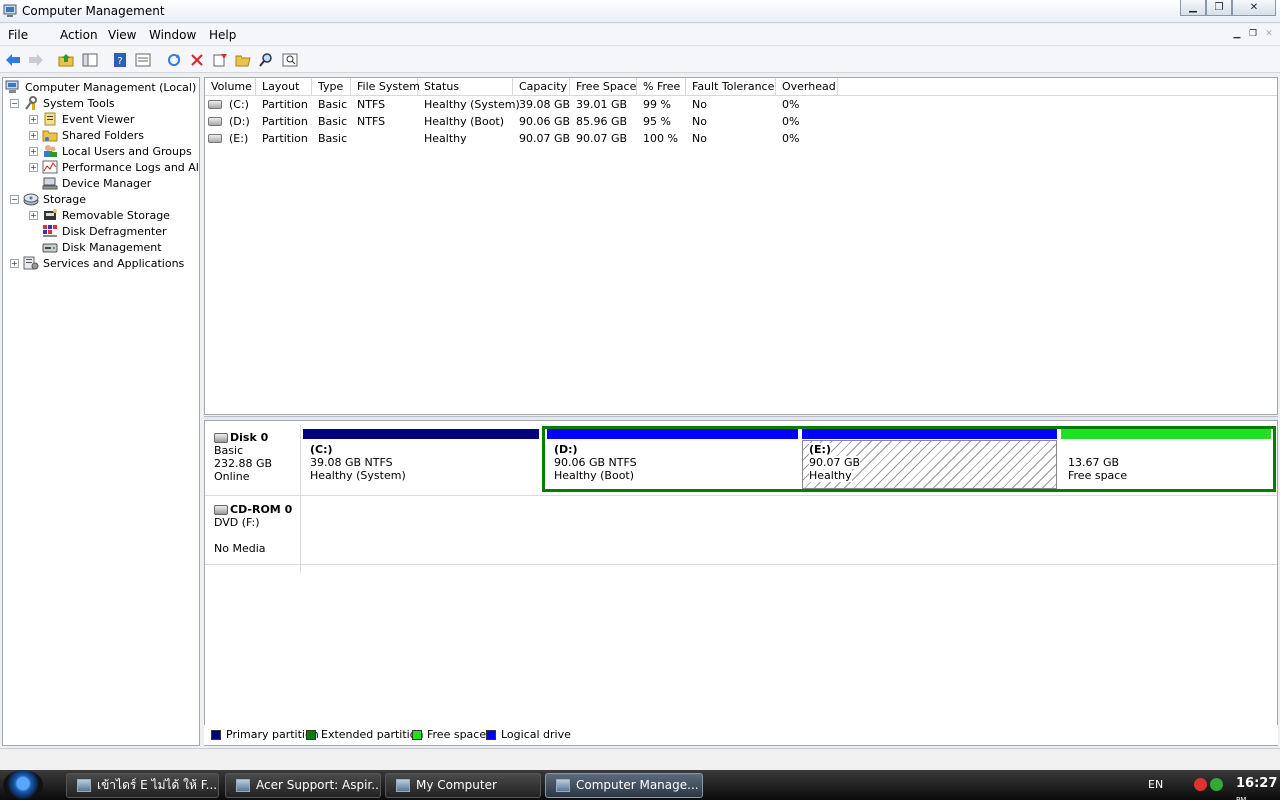 Image resolution: width=1280 pixels, height=800 pixels. What do you see at coordinates (791, 138) in the screenshot?
I see `cell-overhead: 0%` at bounding box center [791, 138].